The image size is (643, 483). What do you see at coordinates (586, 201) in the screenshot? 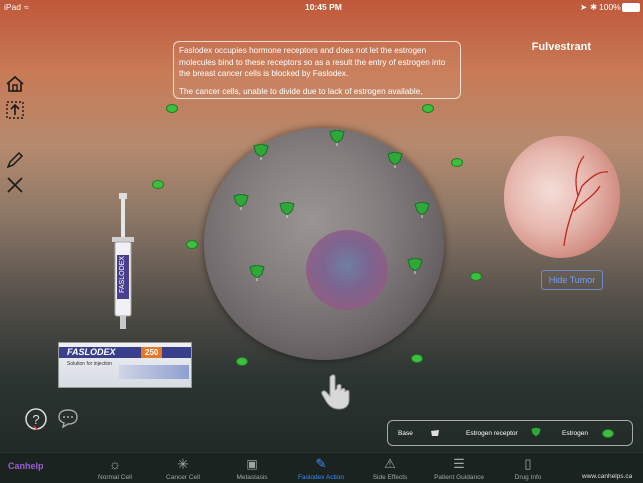
I see `blood-vessel-icon` at bounding box center [586, 201].